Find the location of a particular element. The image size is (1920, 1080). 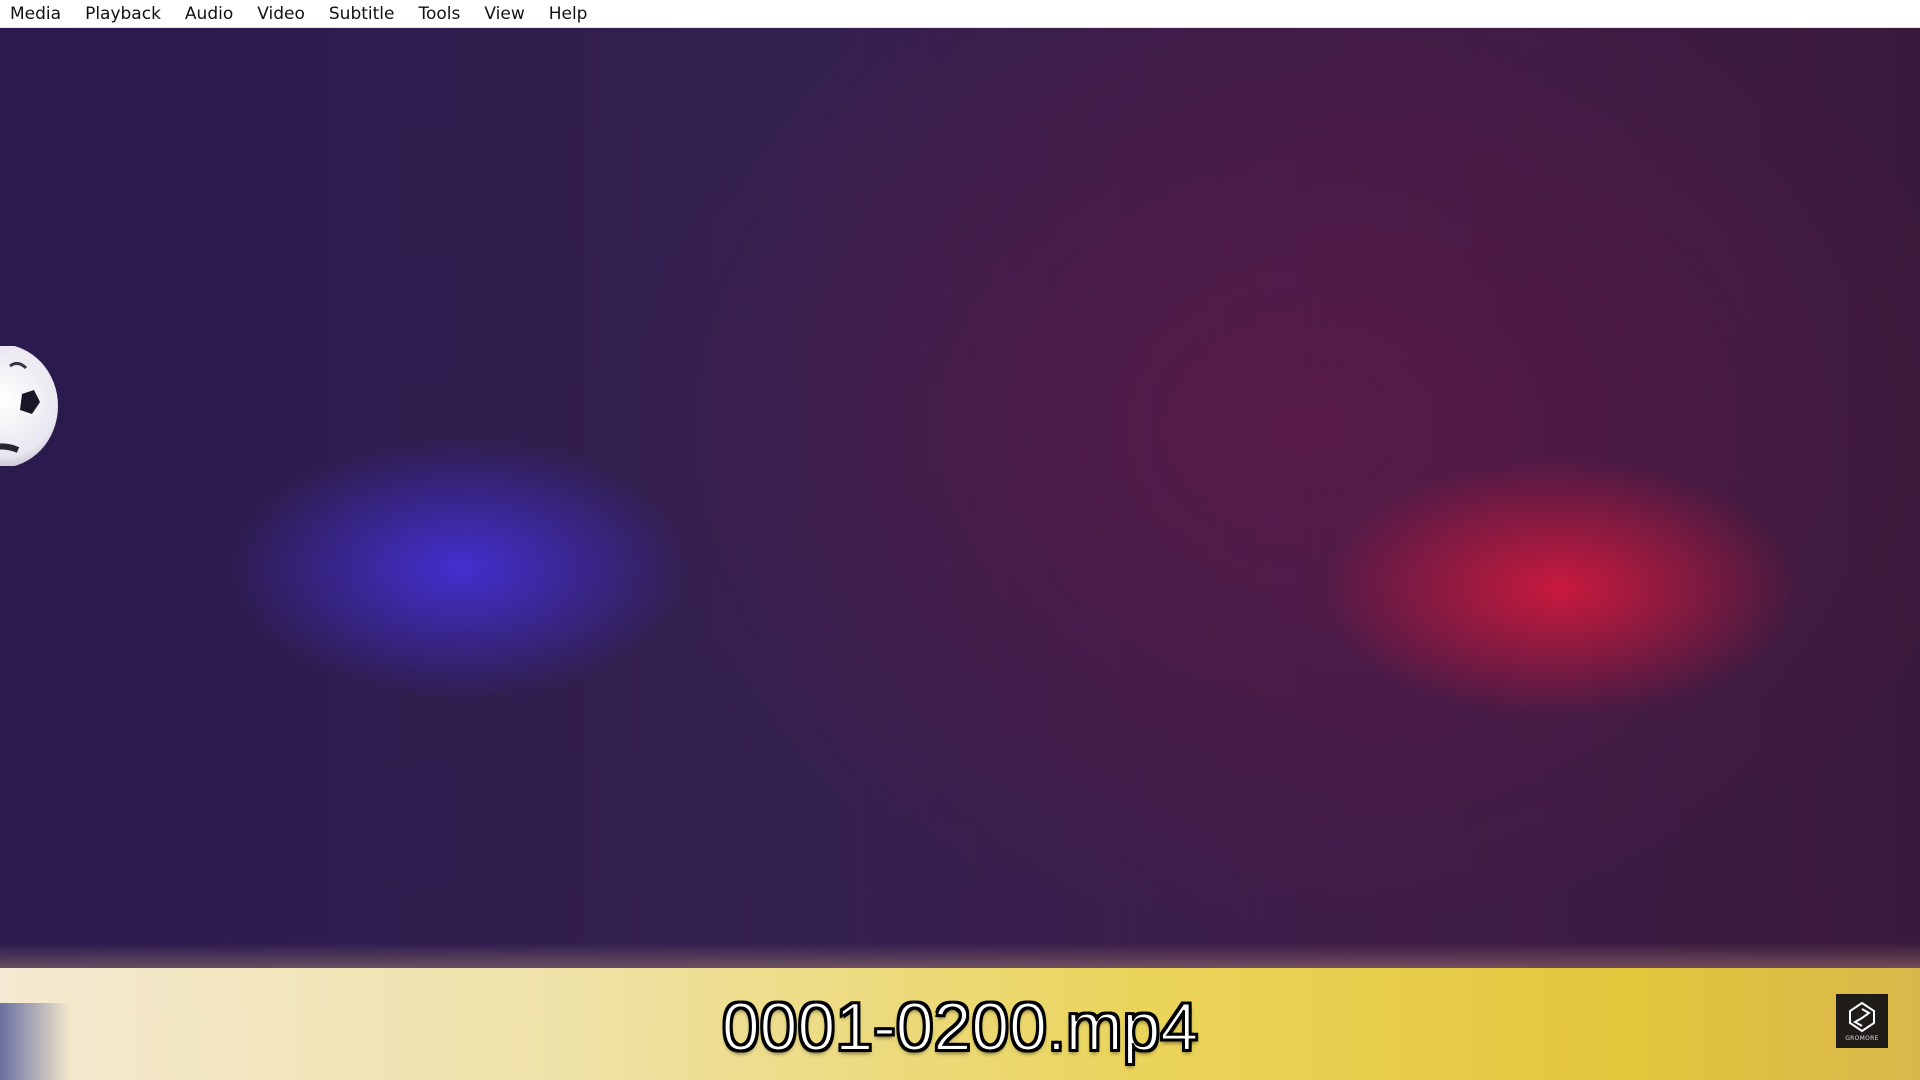

menu-subtitle: Subtitle is located at coordinates (362, 14).